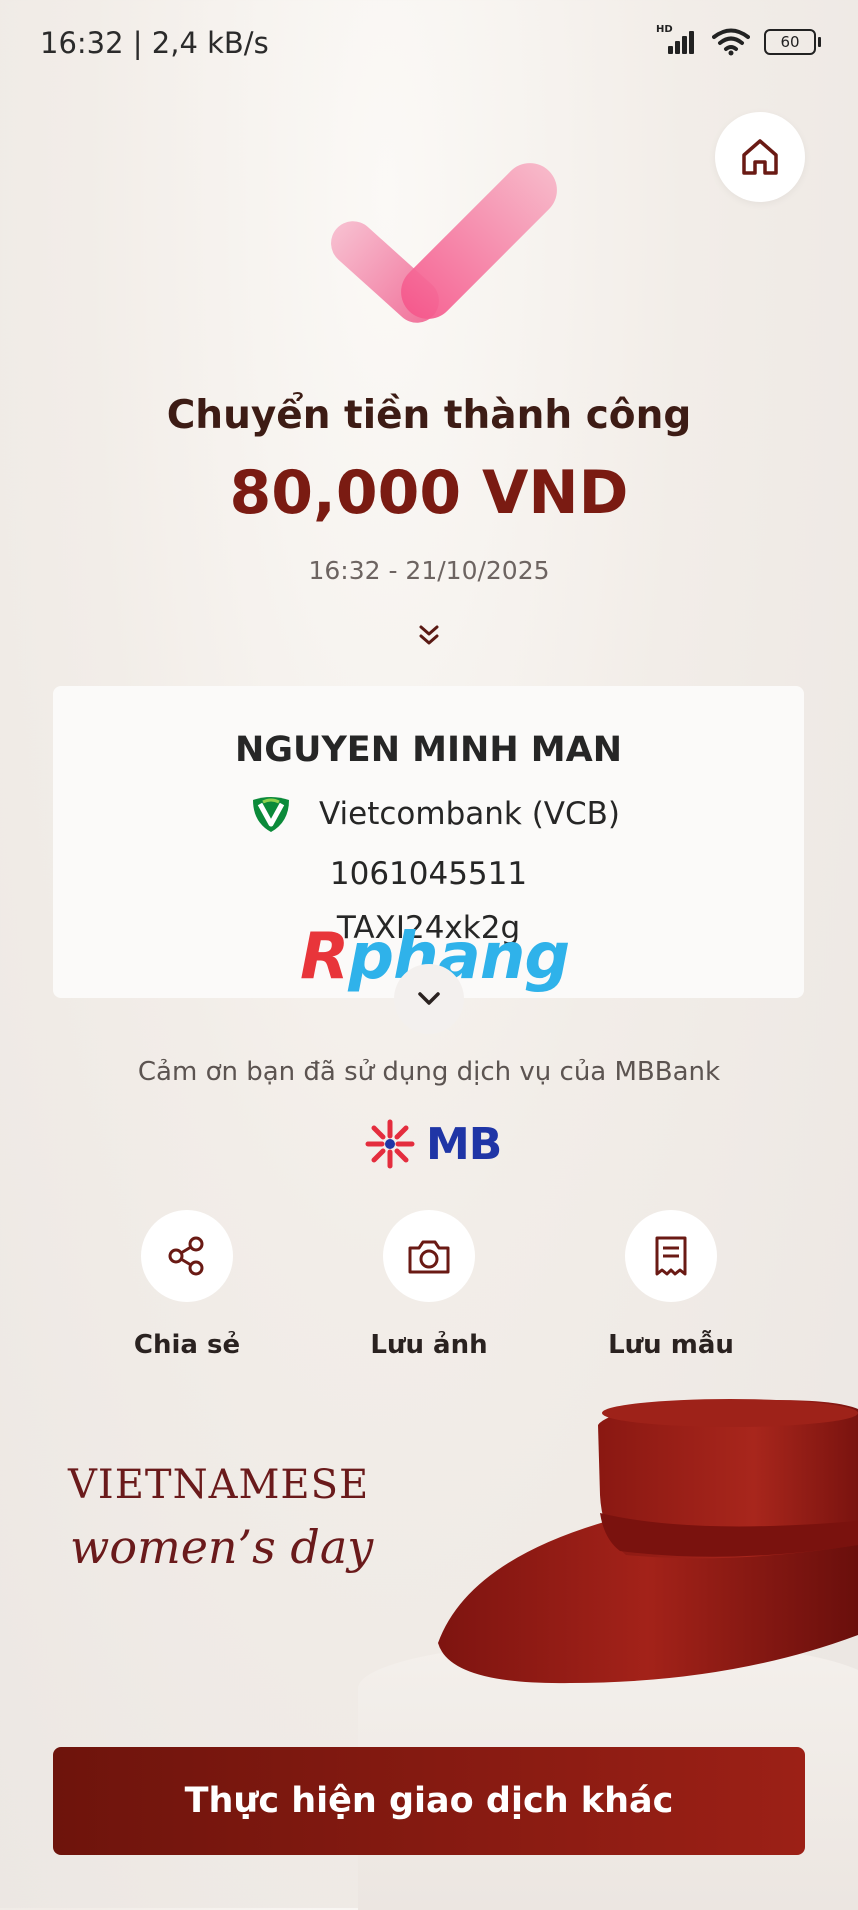 The height and width of the screenshot is (1910, 858). Describe the element at coordinates (648, 1541) in the screenshot. I see `red-hat-image` at that location.